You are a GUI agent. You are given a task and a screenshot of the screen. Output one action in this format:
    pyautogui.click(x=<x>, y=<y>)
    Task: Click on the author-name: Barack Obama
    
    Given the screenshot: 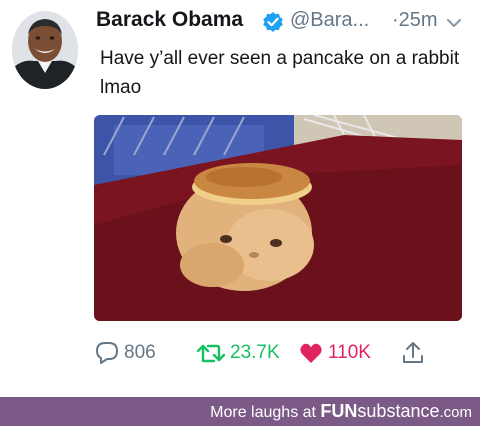 What is the action you would take?
    pyautogui.click(x=169, y=20)
    